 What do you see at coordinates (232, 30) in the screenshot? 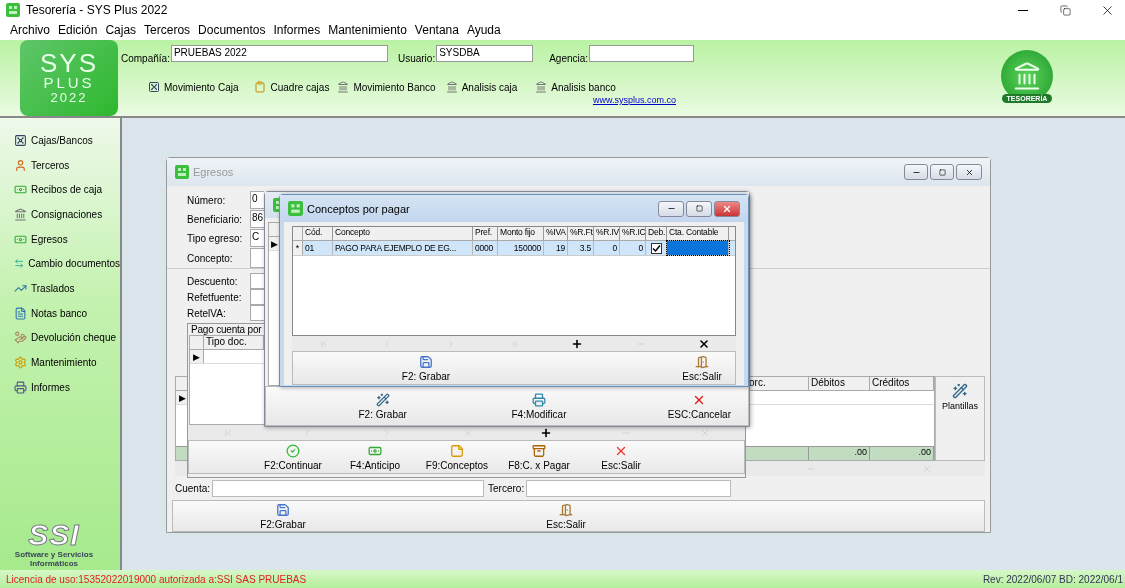
I see `menu-item: Documentos` at bounding box center [232, 30].